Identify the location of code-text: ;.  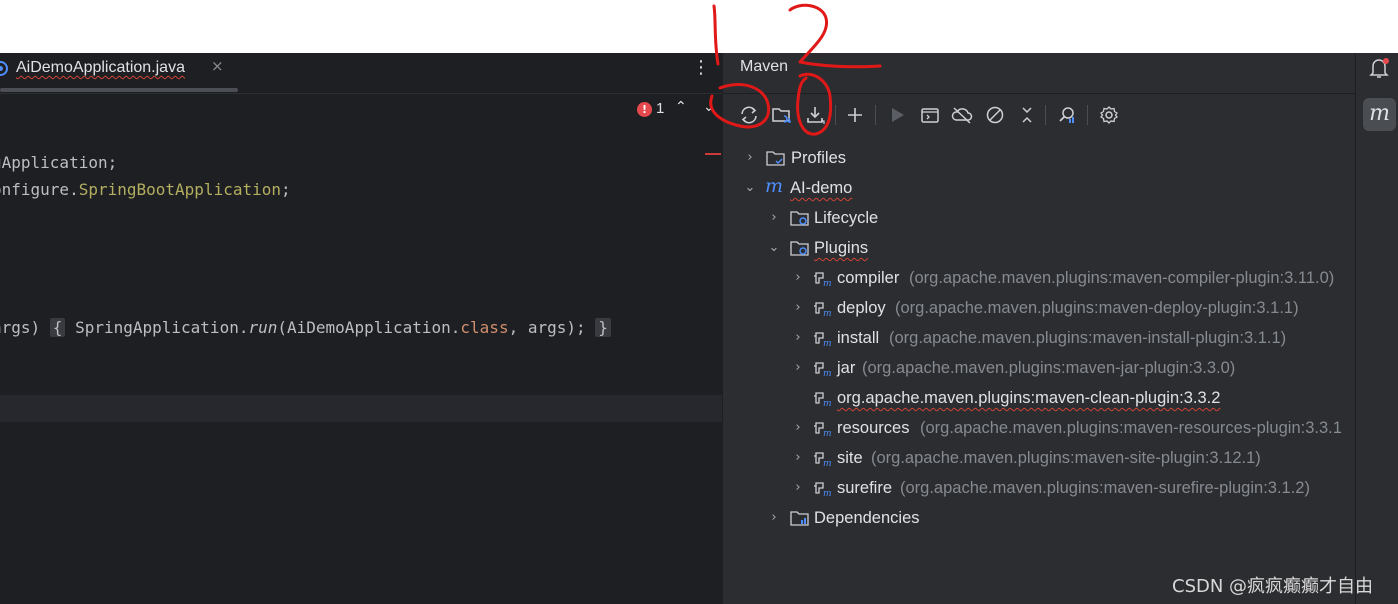
(286, 189).